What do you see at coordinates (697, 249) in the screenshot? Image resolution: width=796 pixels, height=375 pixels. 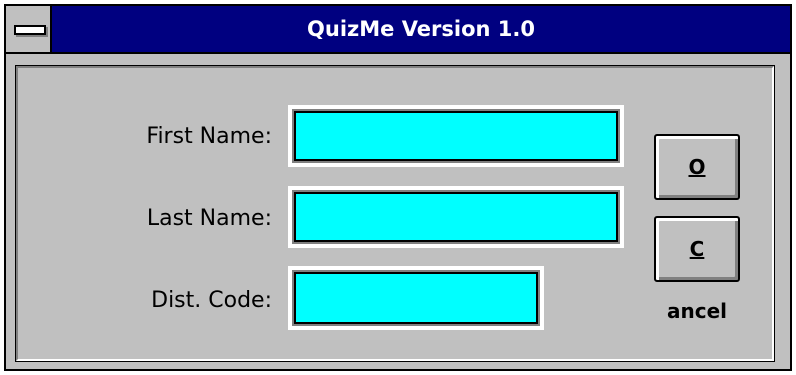 I see `cancel-mnemonic: C` at bounding box center [697, 249].